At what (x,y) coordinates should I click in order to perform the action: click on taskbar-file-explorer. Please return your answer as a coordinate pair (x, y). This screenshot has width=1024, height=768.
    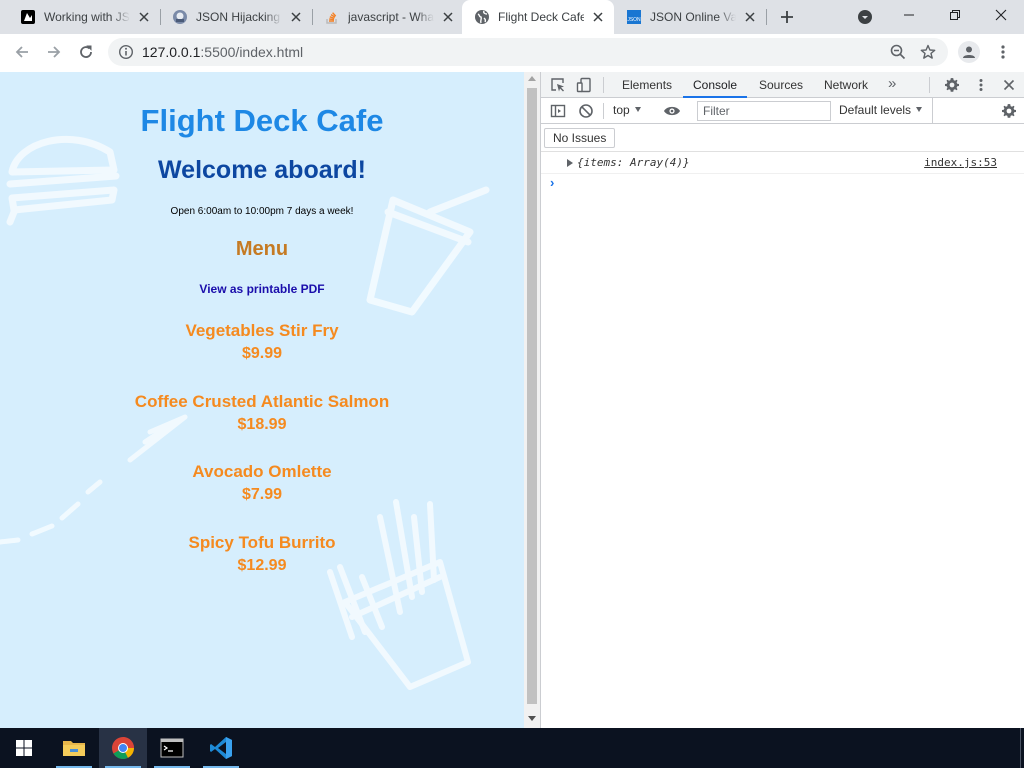
    Looking at the image, I should click on (74, 748).